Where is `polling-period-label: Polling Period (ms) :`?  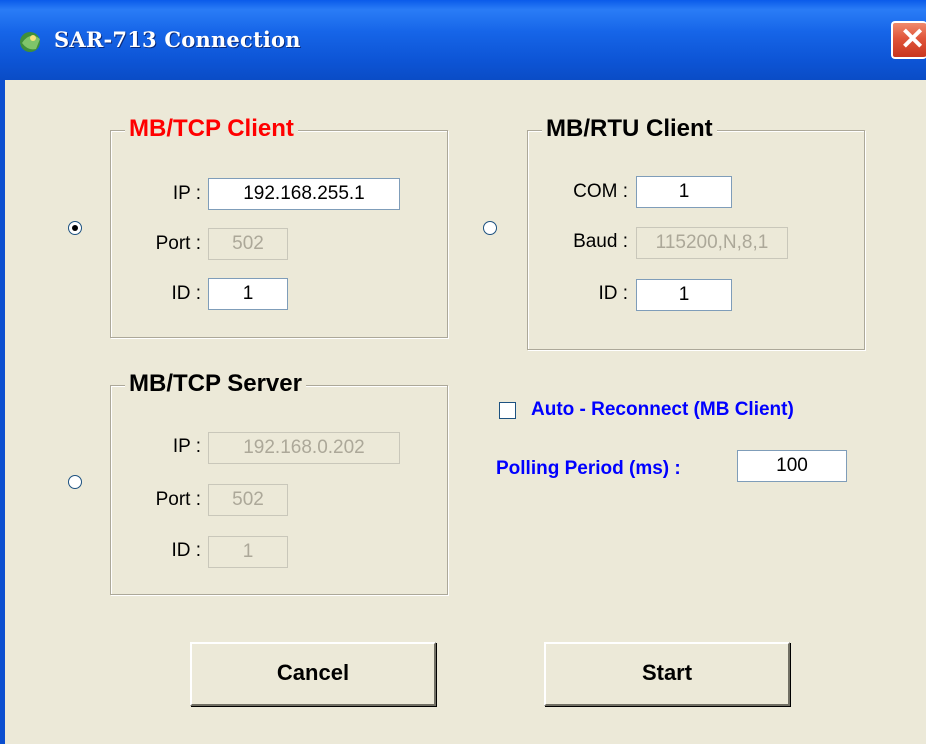
polling-period-label: Polling Period (ms) : is located at coordinates (588, 468).